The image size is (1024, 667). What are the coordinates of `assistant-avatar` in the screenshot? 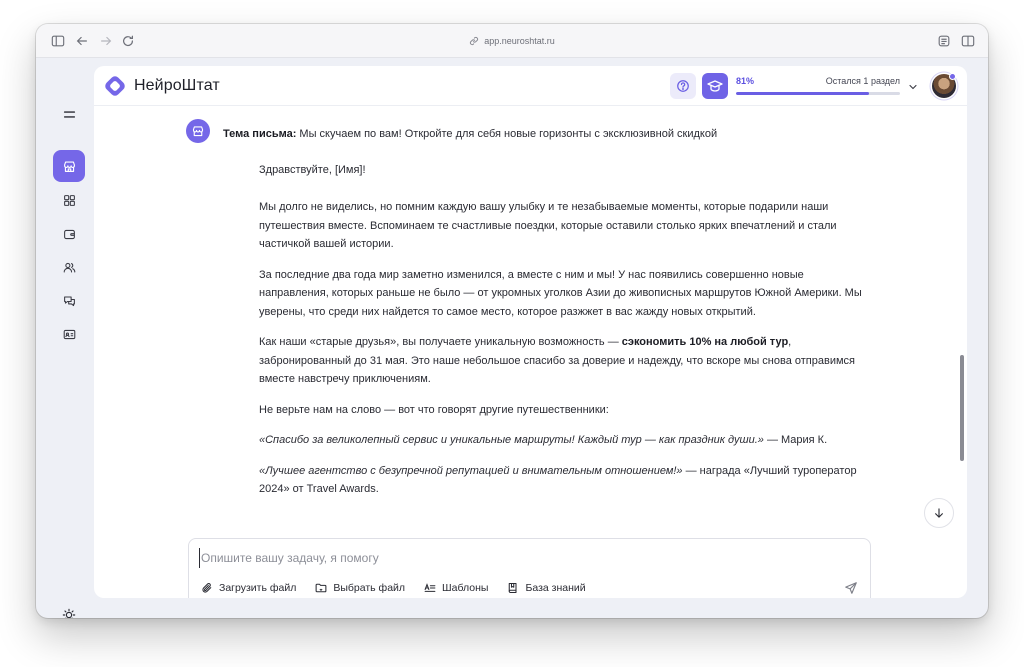 It's located at (198, 131).